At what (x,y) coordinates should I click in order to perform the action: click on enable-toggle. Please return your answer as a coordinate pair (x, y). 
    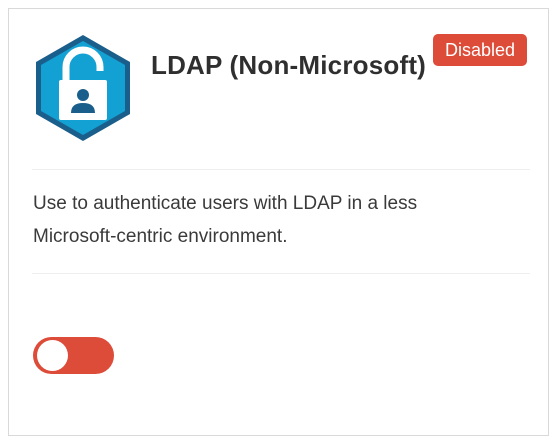
    Looking at the image, I should click on (73, 355).